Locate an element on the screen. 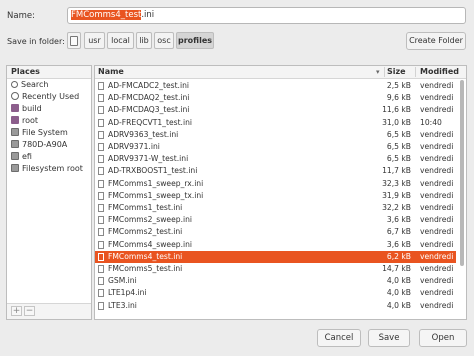 The image size is (474, 356). place-item-recently-used: Recently Used is located at coordinates (49, 97).